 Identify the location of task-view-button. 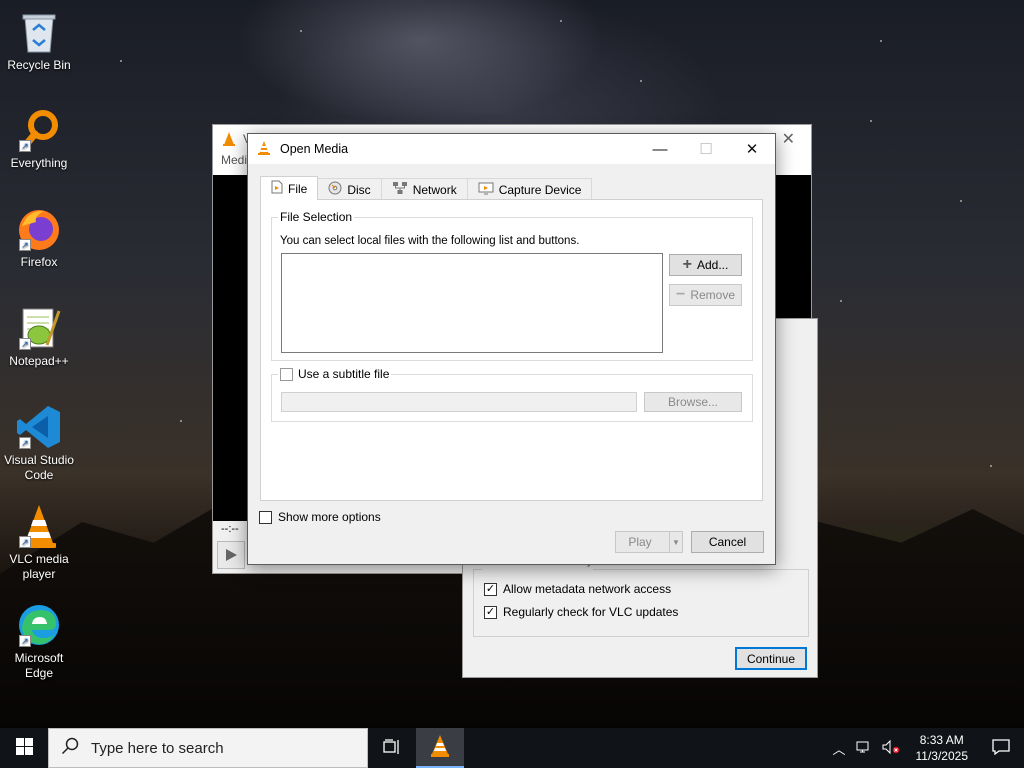
(392, 748).